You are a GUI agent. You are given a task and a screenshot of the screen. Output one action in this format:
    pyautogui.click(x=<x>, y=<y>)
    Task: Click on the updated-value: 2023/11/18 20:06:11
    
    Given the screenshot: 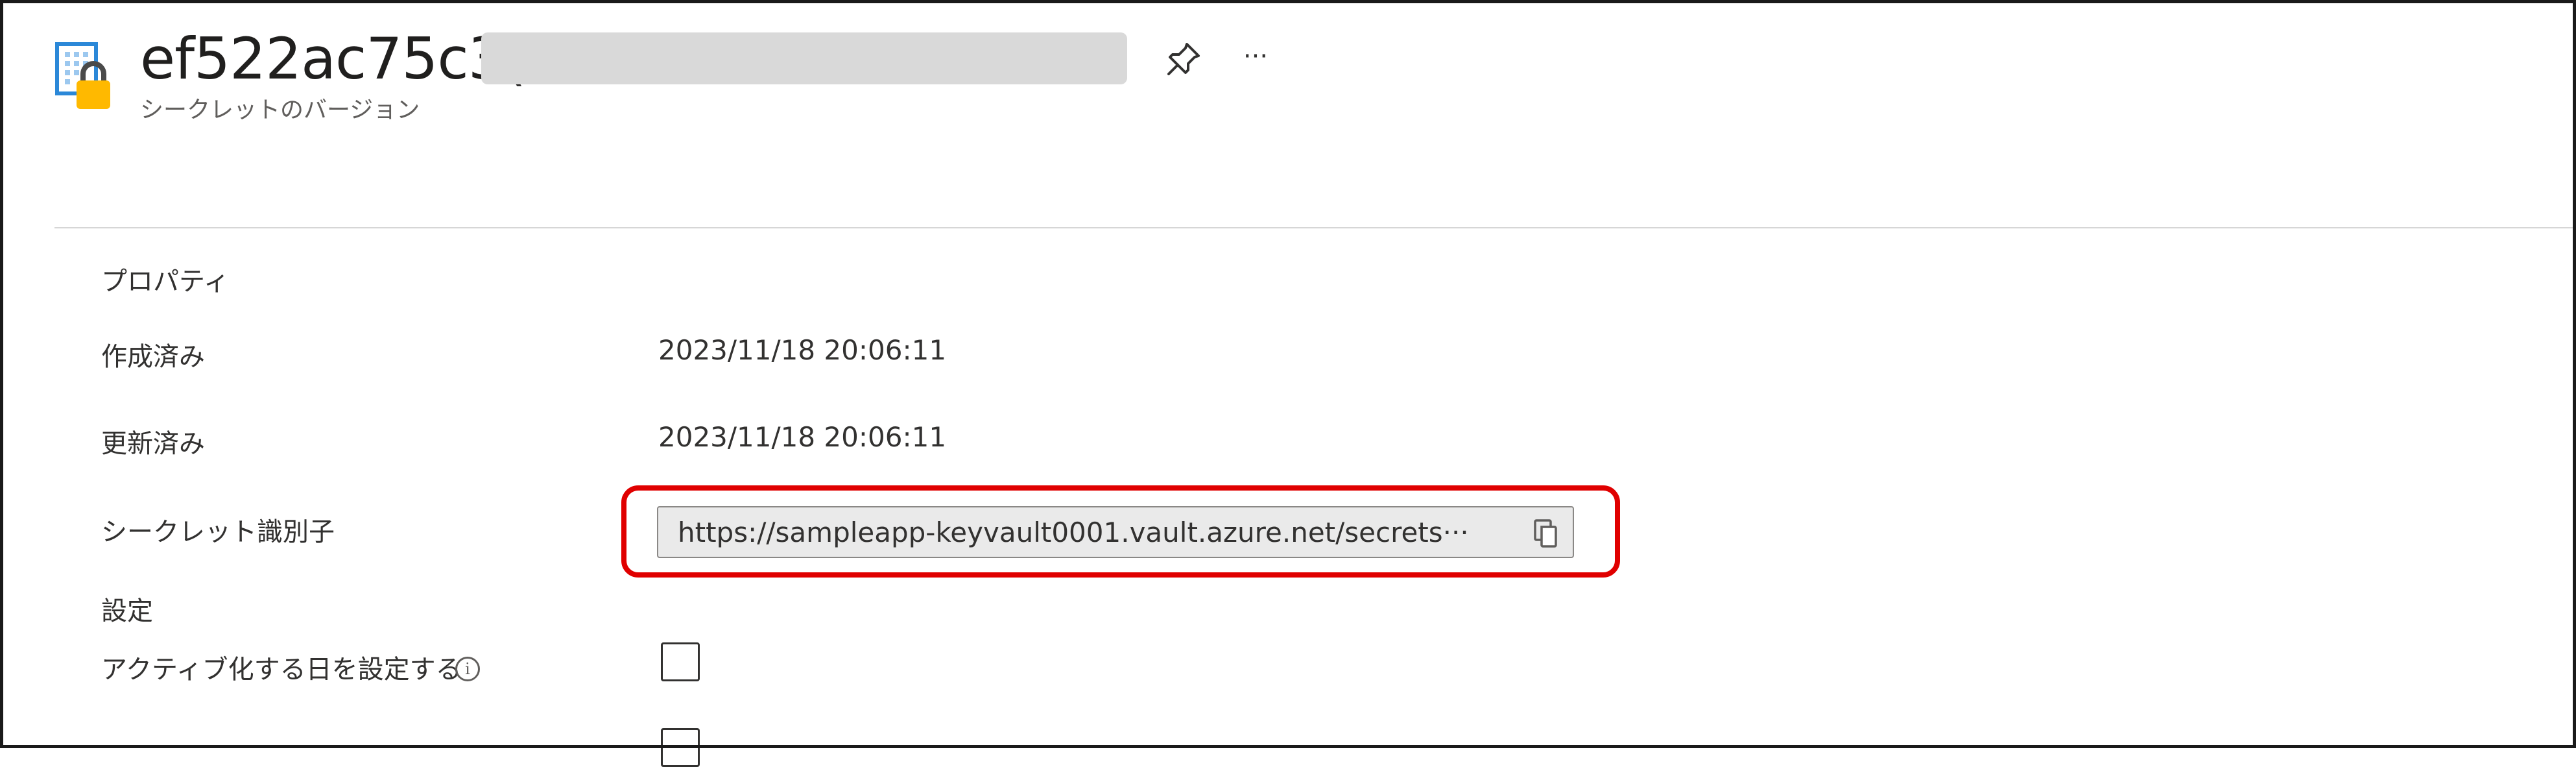 What is the action you would take?
    pyautogui.click(x=802, y=437)
    